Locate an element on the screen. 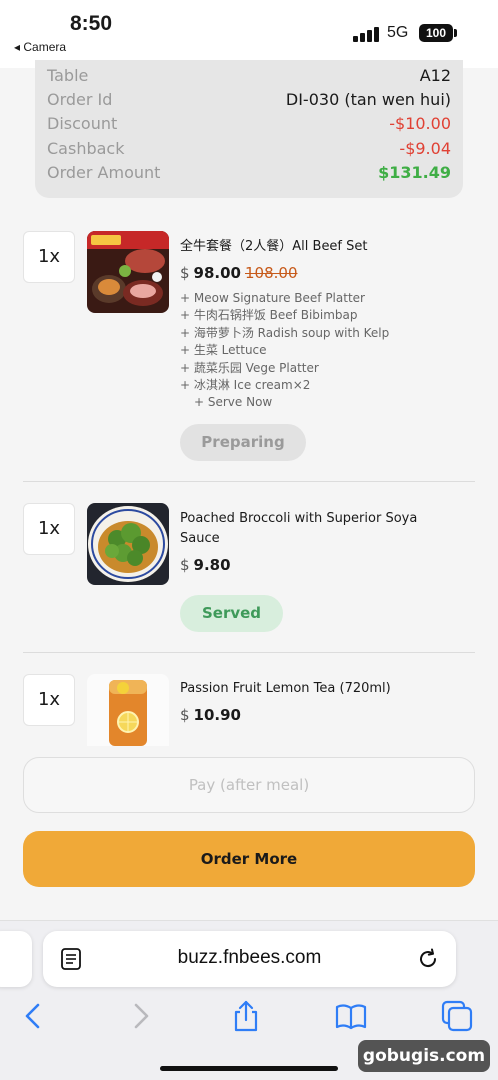 The height and width of the screenshot is (1080, 498). item-name: Passion Fruit Lemon Tea (720ml) is located at coordinates (285, 688).